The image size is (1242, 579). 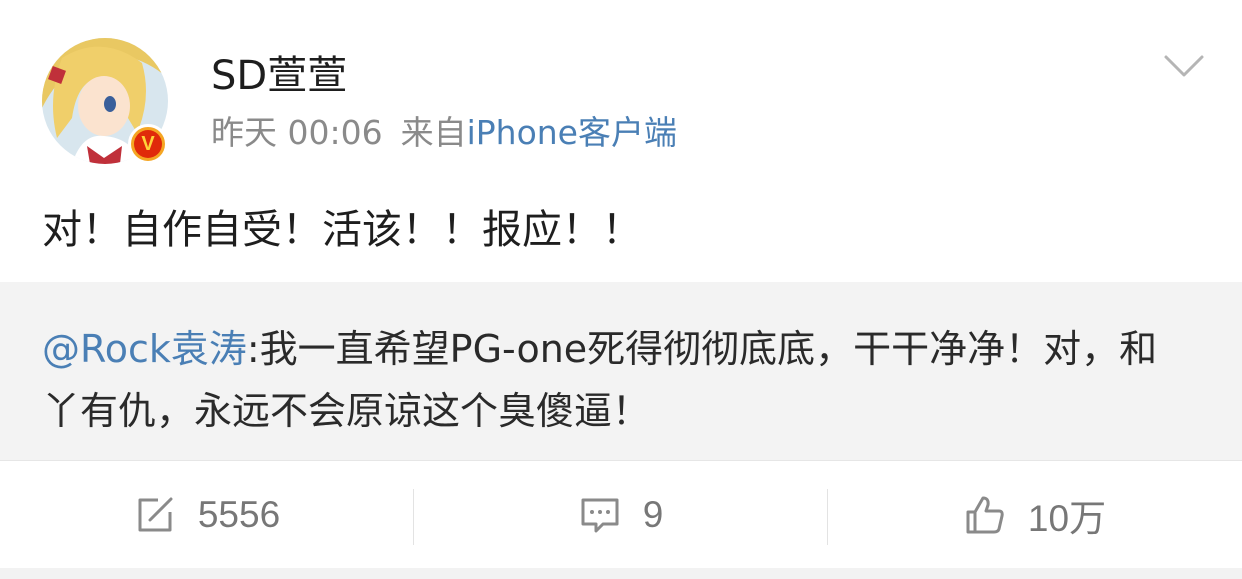 I want to click on verified-badge: V, so click(x=148, y=144).